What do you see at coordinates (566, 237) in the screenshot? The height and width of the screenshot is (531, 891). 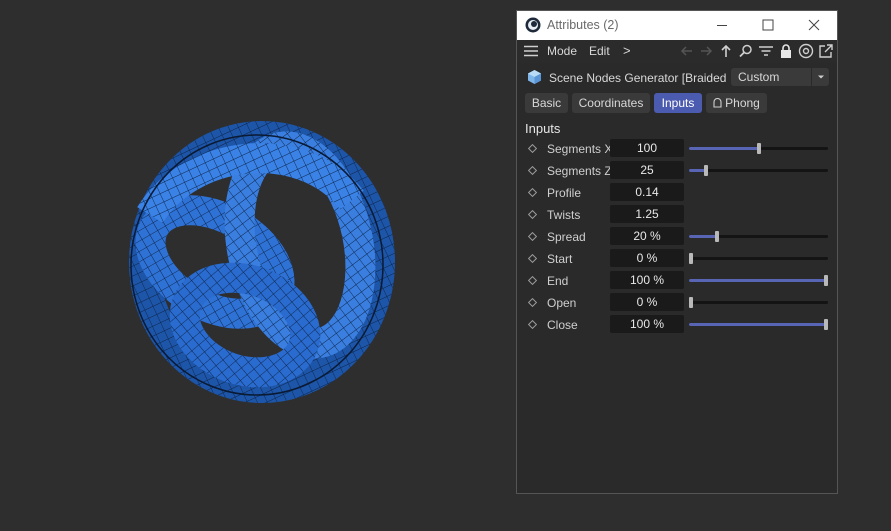 I see `param-label-spread: Spread` at bounding box center [566, 237].